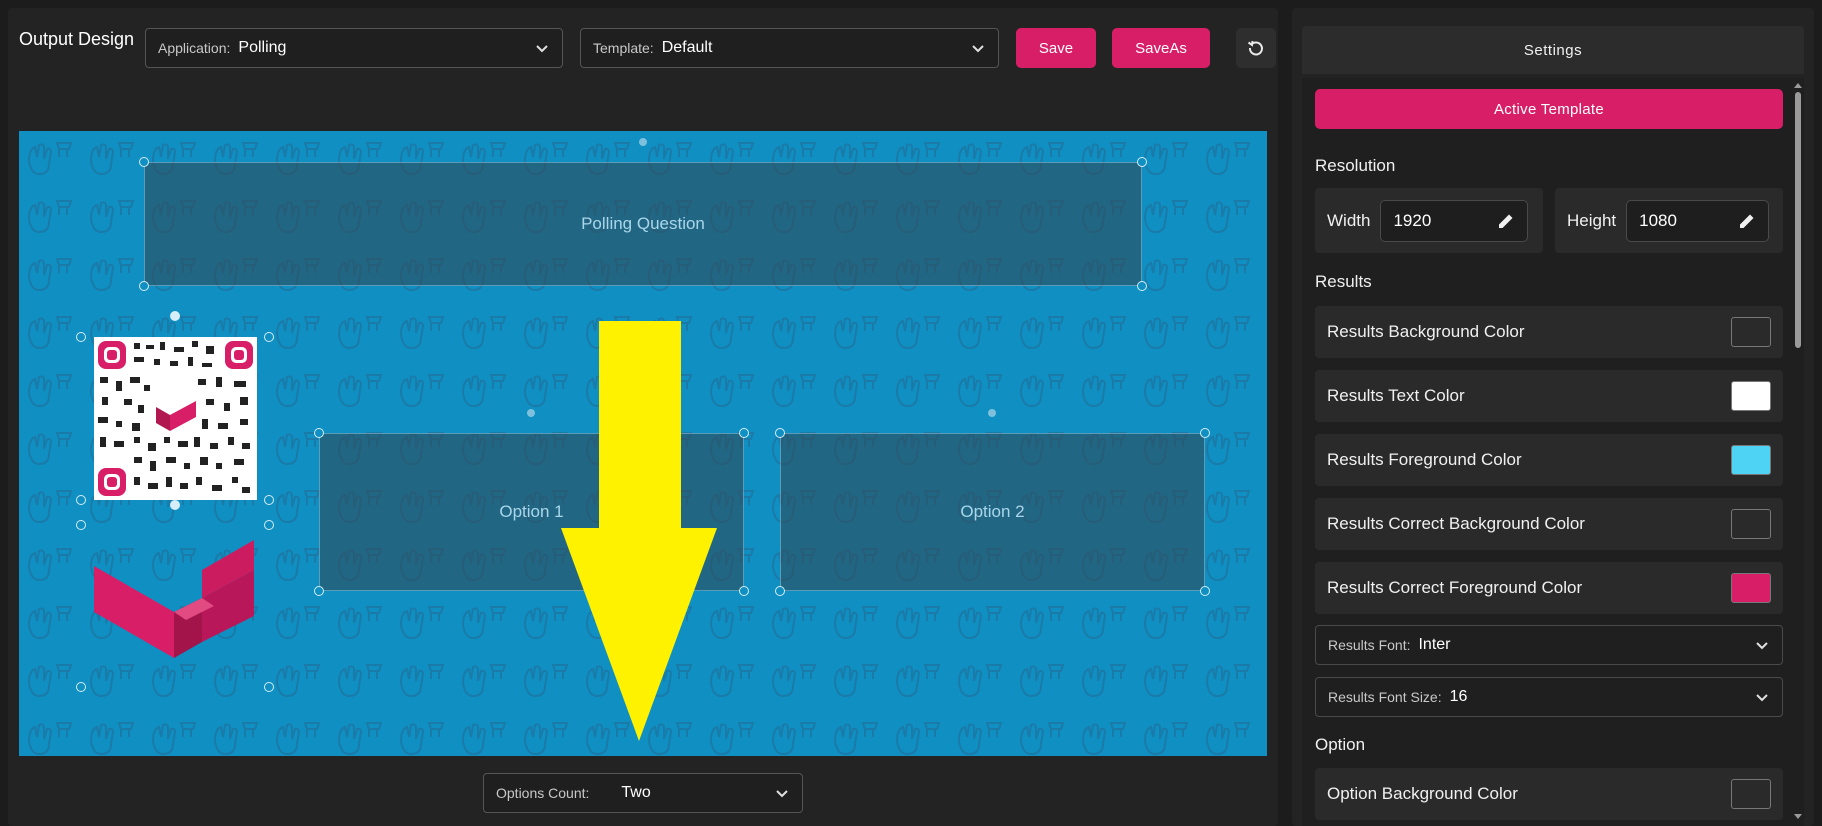 Image resolution: width=1822 pixels, height=826 pixels. I want to click on color-row-label: Results Correct Background Color, so click(1456, 523).